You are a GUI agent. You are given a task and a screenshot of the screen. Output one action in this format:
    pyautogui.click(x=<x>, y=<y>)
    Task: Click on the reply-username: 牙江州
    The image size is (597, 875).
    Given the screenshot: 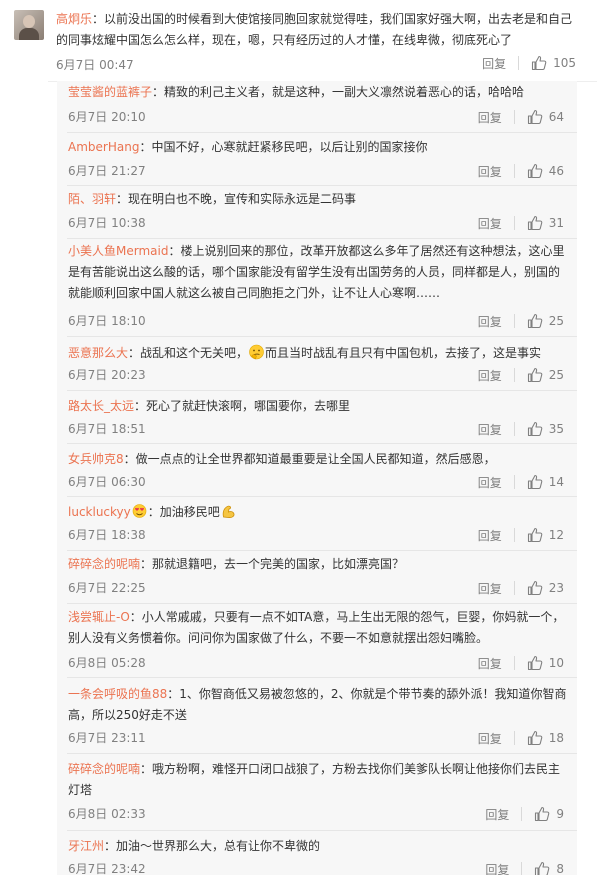 What is the action you would take?
    pyautogui.click(x=86, y=846)
    